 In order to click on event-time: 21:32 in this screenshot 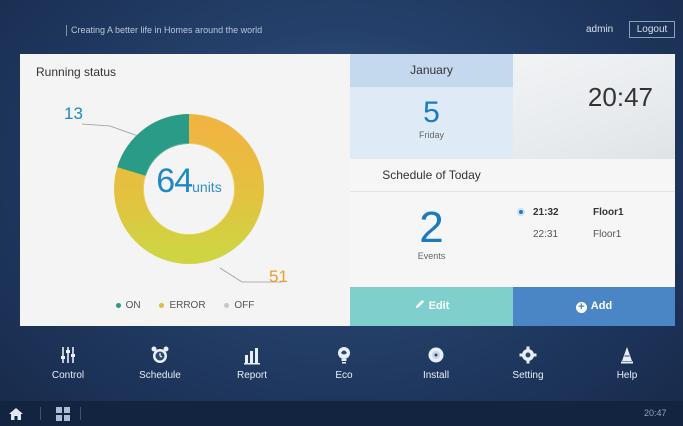, I will do `click(546, 212)`.